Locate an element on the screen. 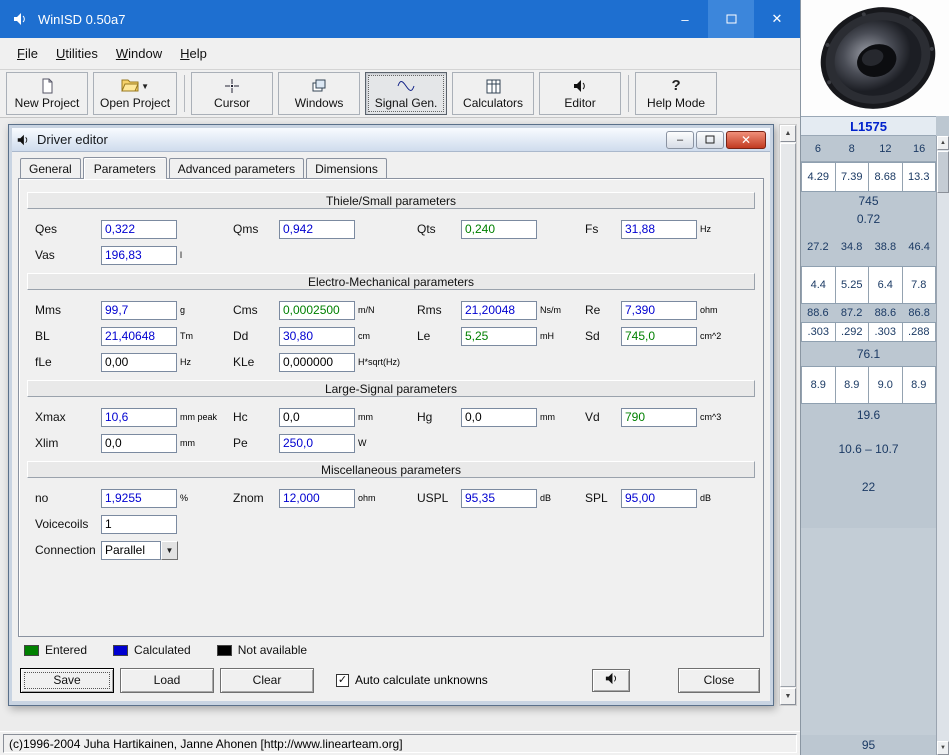 The height and width of the screenshot is (755, 949). close-icon: ✕ is located at coordinates (777, 19).